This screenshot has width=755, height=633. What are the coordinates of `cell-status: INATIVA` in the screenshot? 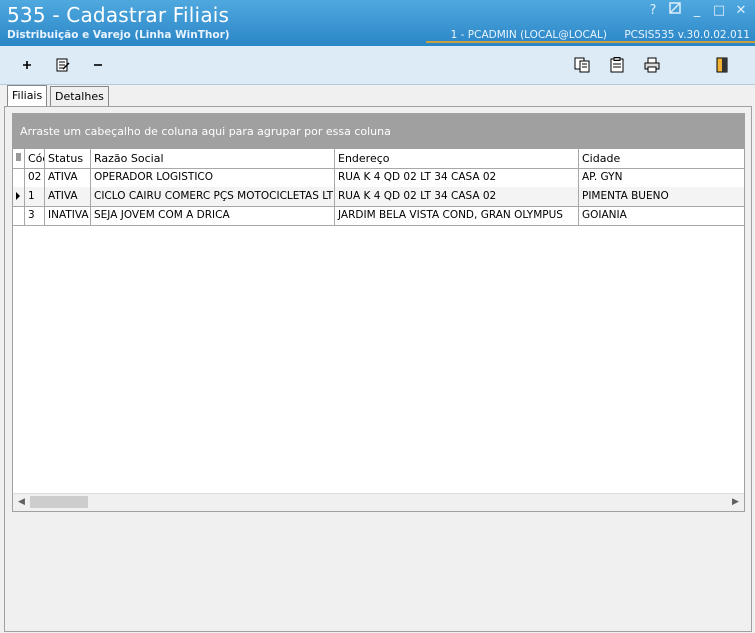 It's located at (68, 215).